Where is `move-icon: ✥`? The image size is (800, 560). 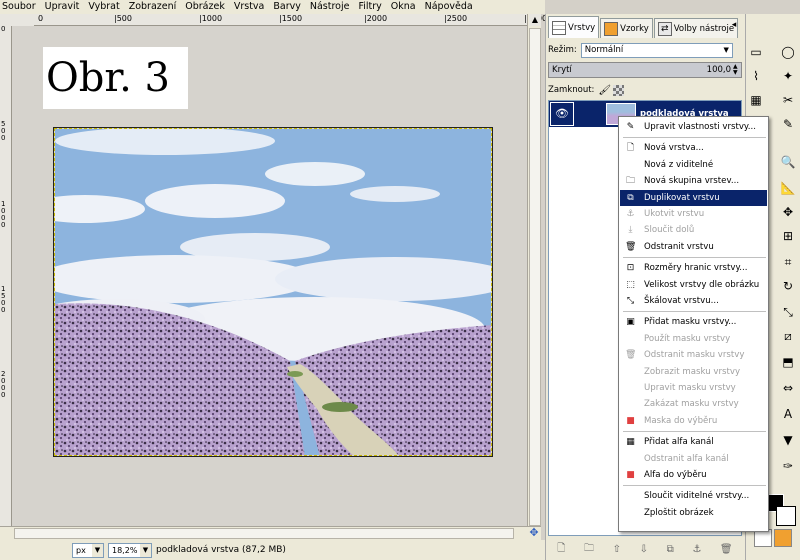
move-icon: ✥ is located at coordinates (788, 212).